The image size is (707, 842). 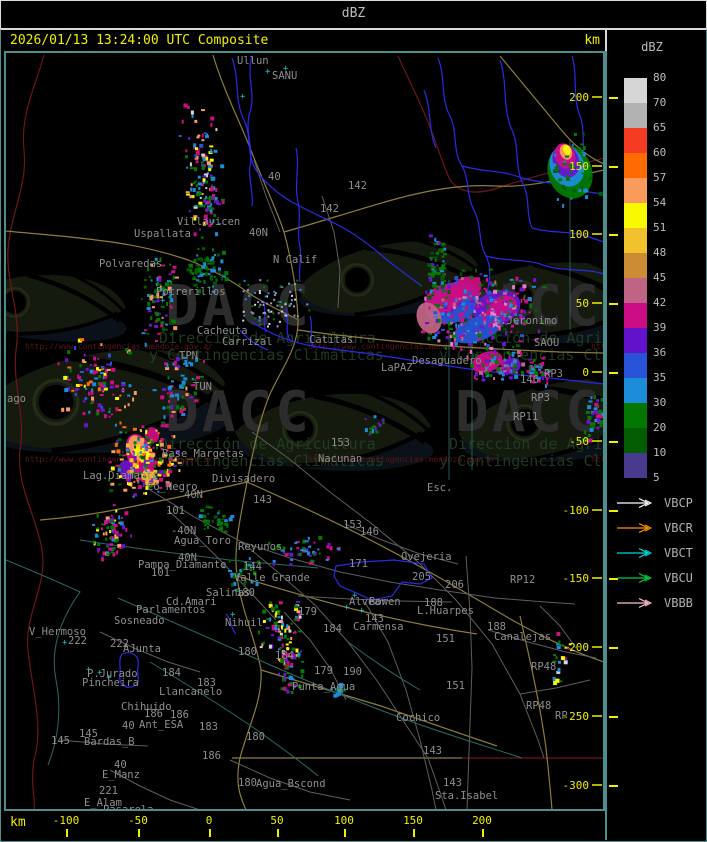 What do you see at coordinates (426, 557) in the screenshot?
I see `map-label: Ovejeria` at bounding box center [426, 557].